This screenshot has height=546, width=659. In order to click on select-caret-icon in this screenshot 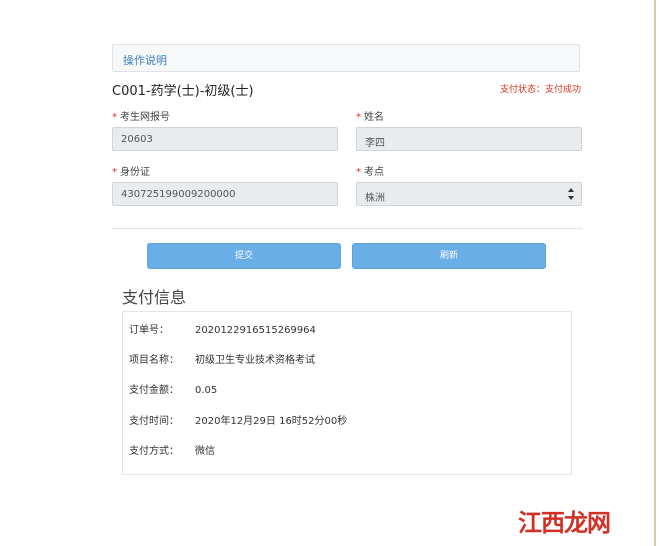, I will do `click(571, 194)`.